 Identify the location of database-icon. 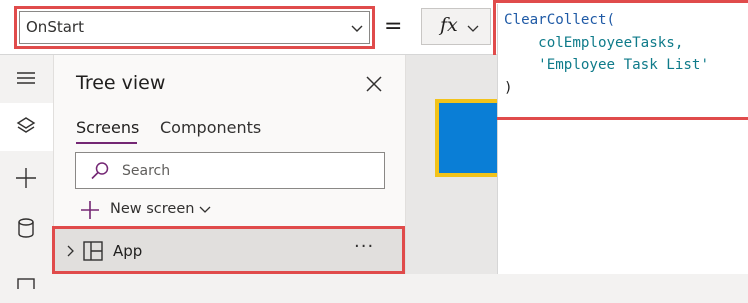
(26, 228).